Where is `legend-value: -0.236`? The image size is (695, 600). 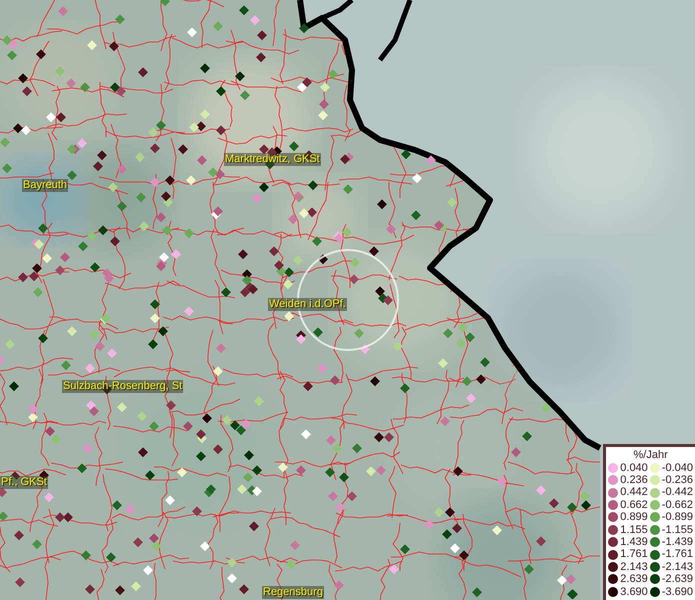 legend-value: -0.236 is located at coordinates (677, 480).